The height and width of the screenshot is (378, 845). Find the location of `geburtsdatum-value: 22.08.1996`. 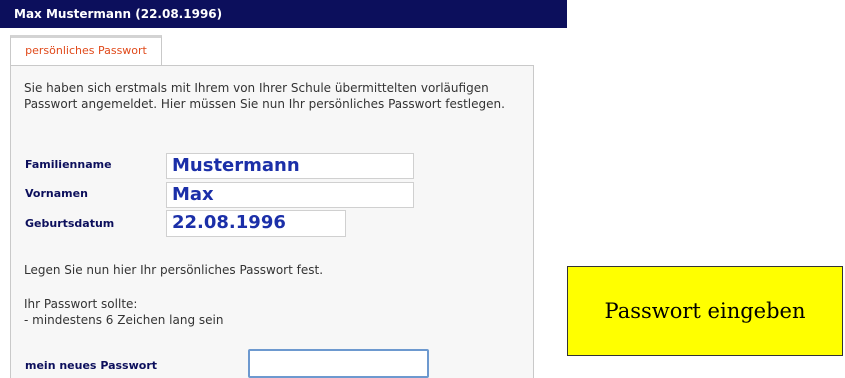

geburtsdatum-value: 22.08.1996 is located at coordinates (256, 223).